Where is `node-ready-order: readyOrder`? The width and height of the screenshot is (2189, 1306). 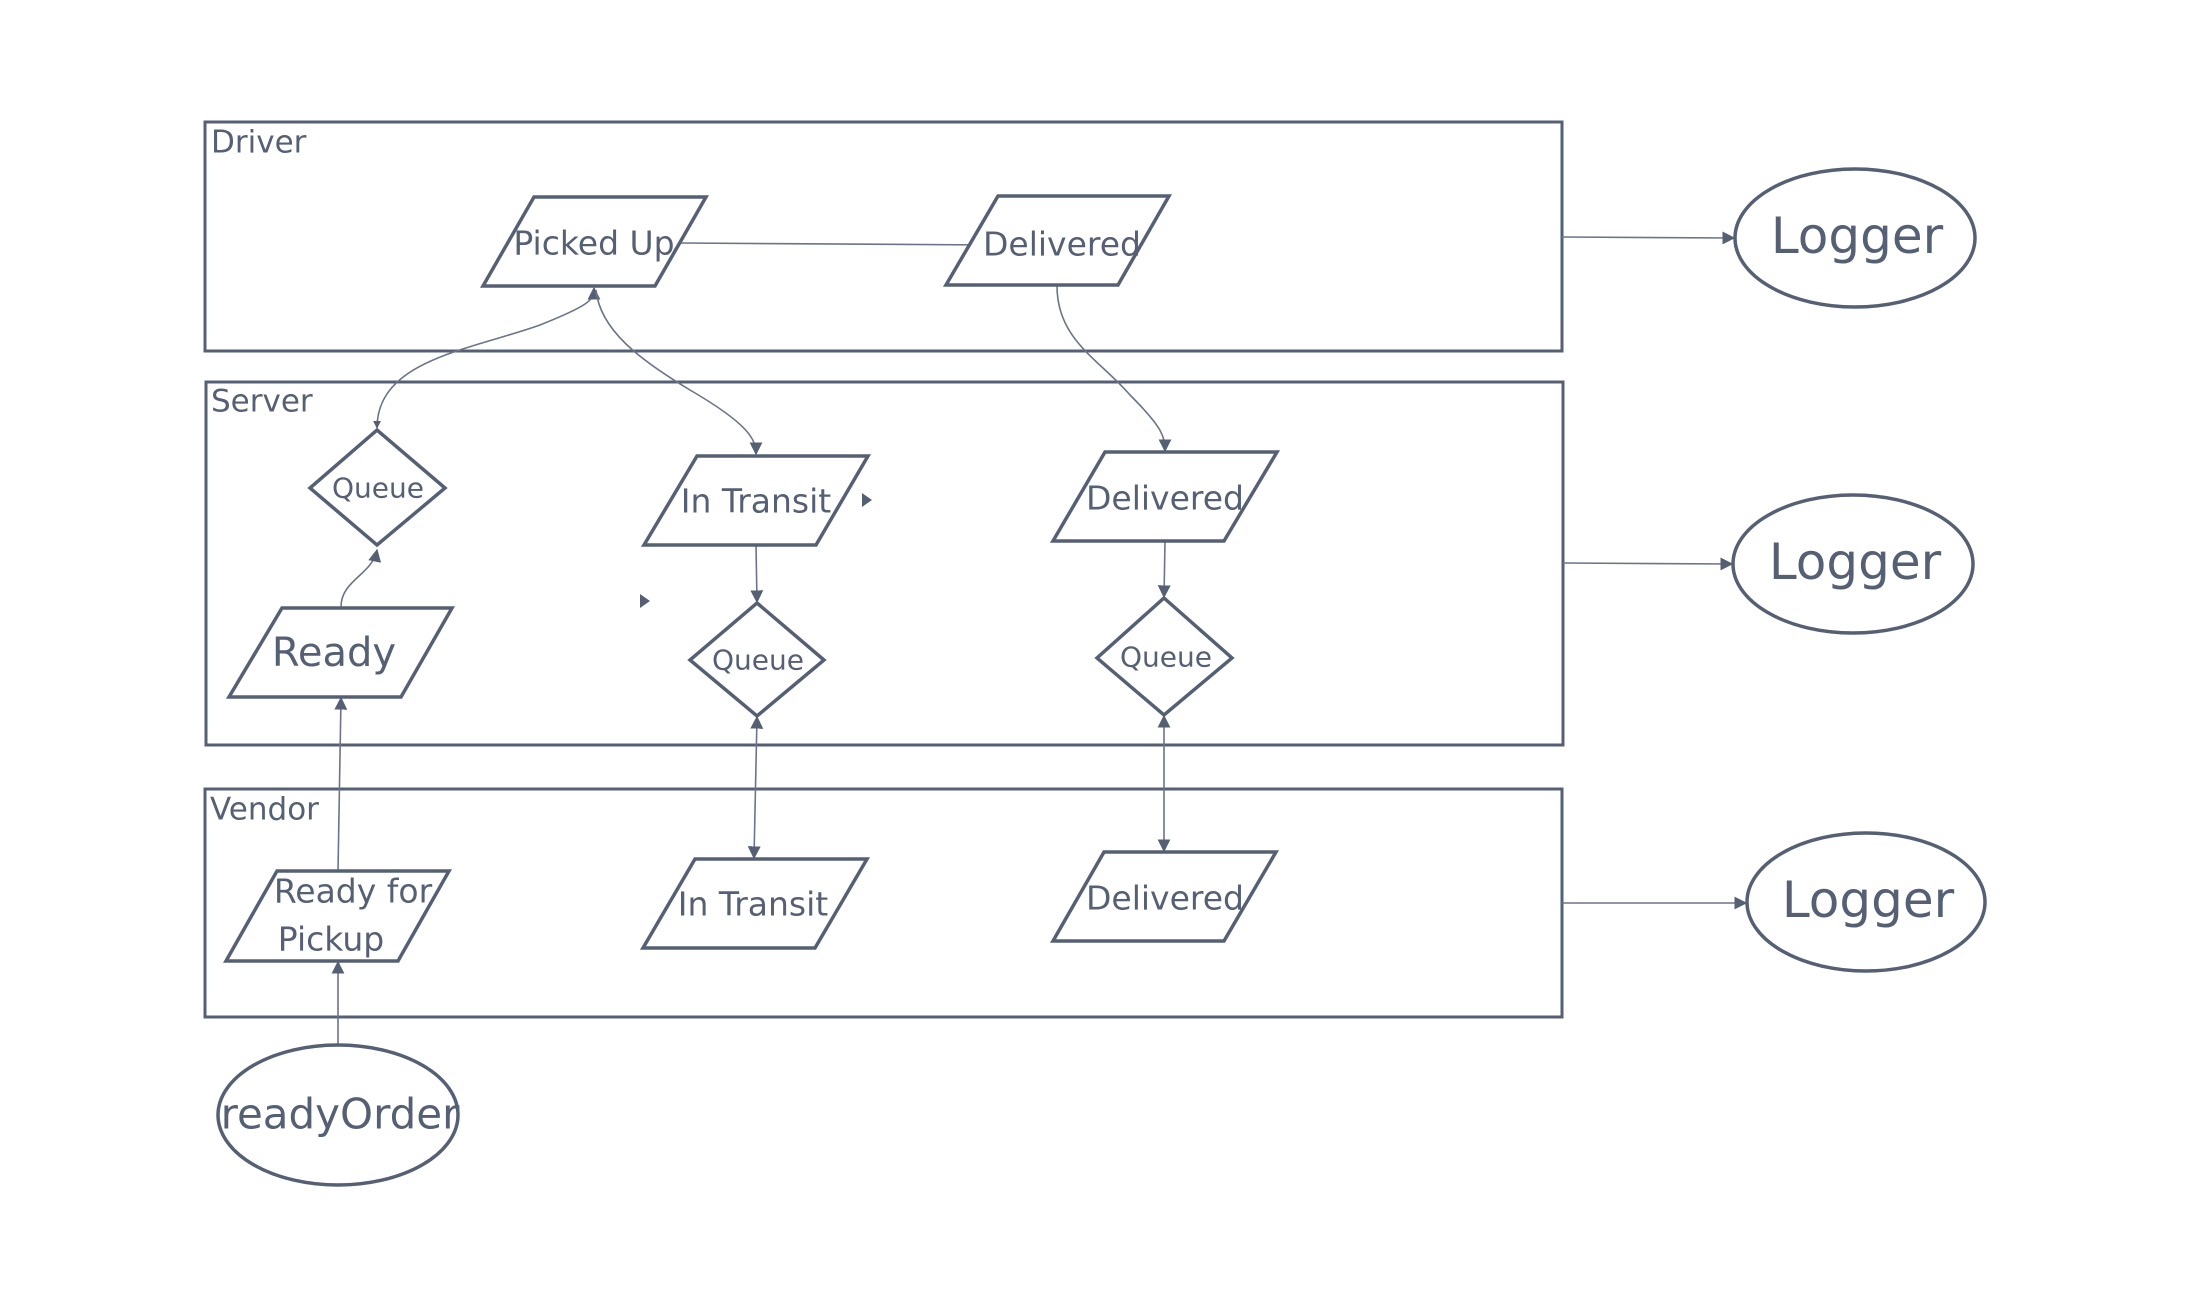 node-ready-order: readyOrder is located at coordinates (338, 1115).